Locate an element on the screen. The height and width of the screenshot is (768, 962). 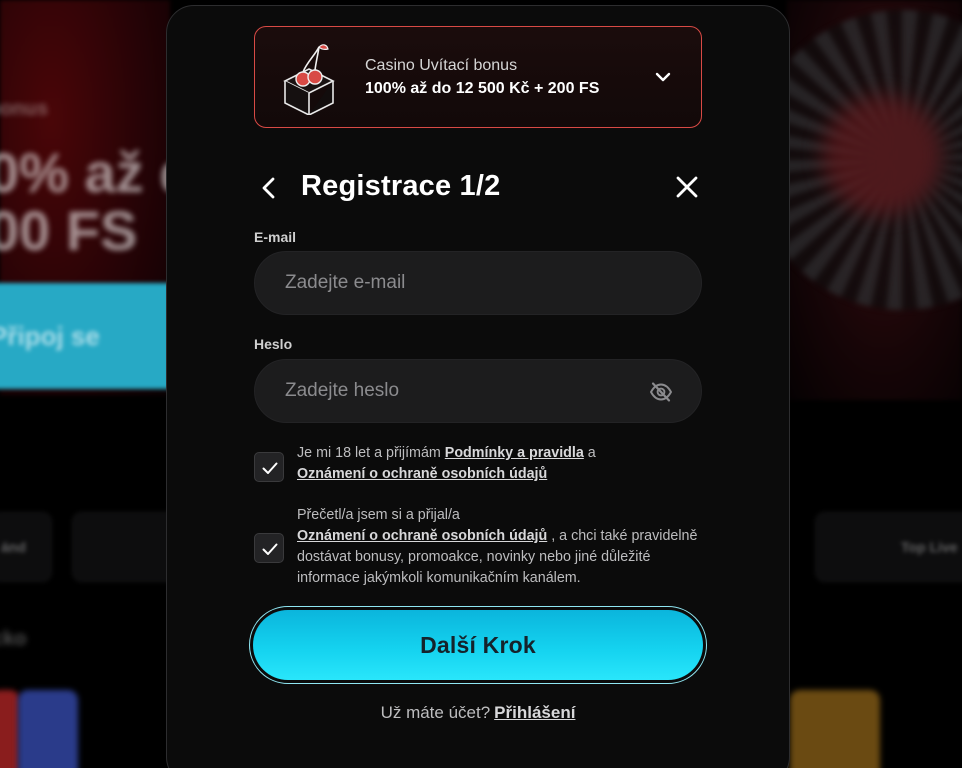
next-step-button-wrapper: Další Krok is located at coordinates (478, 645).